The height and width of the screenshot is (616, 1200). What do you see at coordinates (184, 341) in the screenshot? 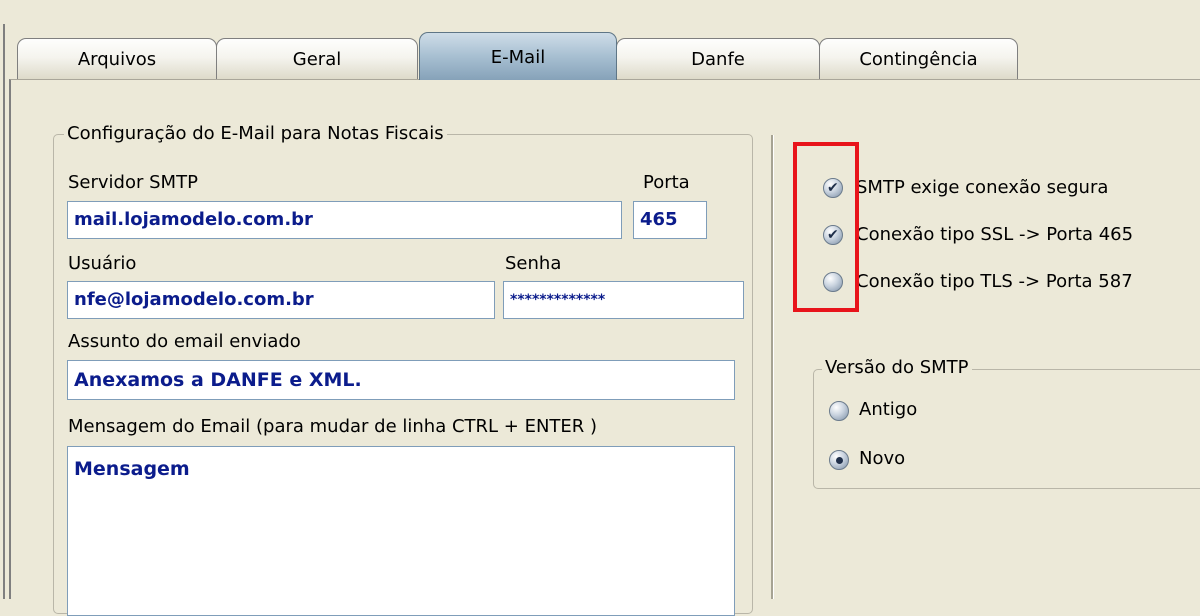
I see `subject-label: Assunto do email enviado` at bounding box center [184, 341].